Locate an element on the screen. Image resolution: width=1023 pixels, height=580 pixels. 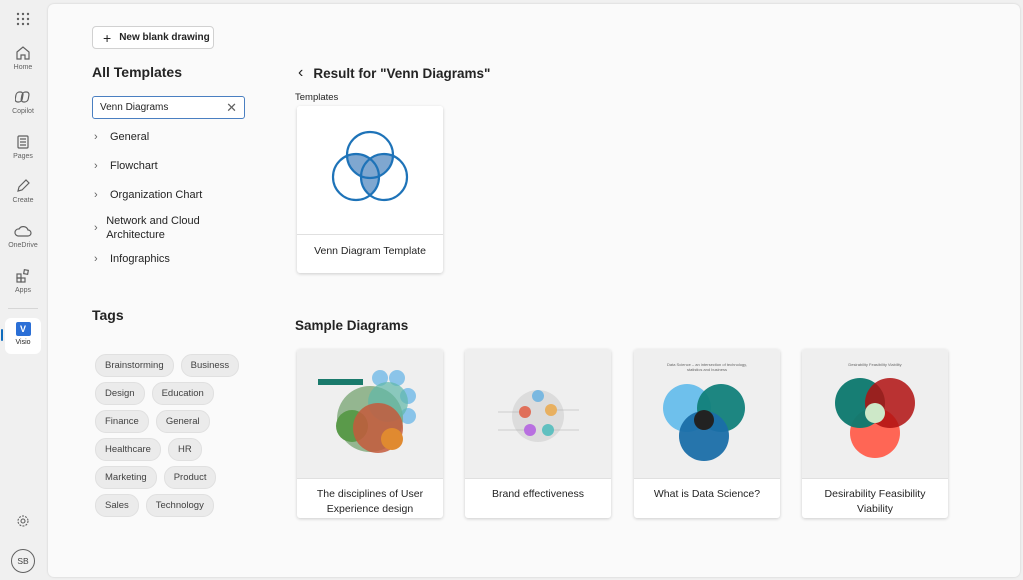
tag: Product is located at coordinates (190, 477).